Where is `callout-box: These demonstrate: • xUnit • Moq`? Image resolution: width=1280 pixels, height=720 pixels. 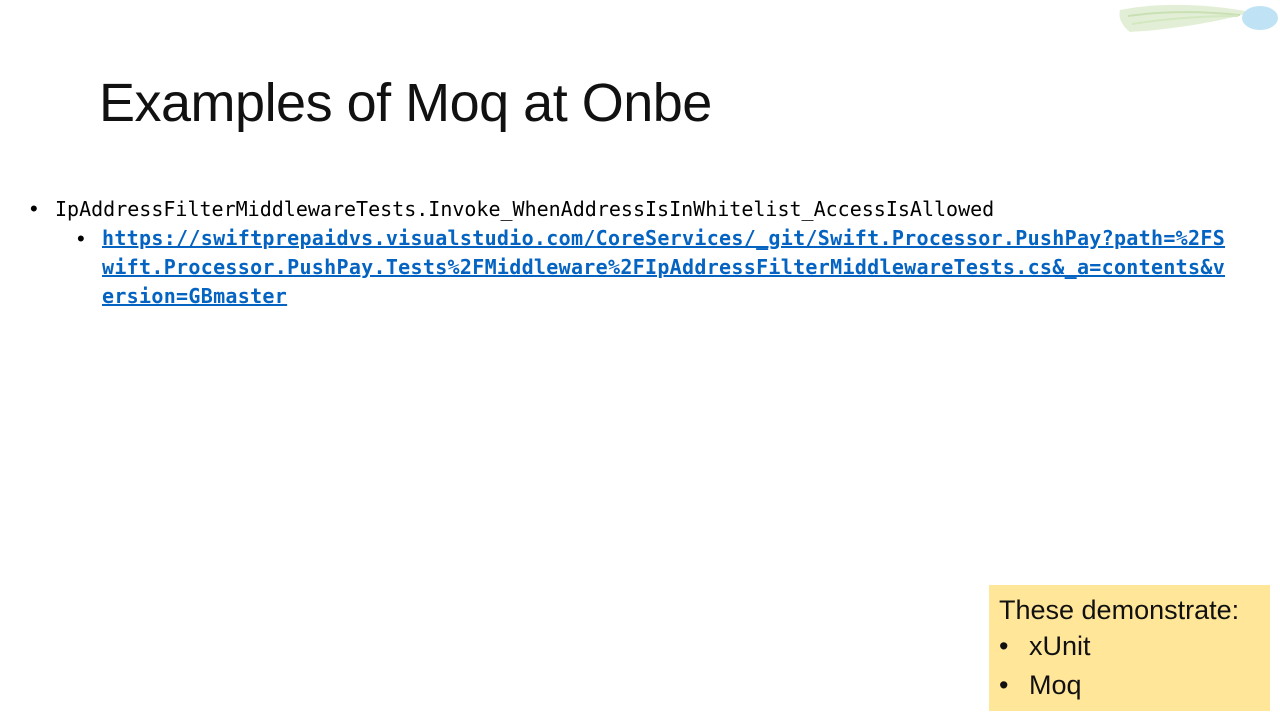
callout-box: These demonstrate: • xUnit • Moq is located at coordinates (1129, 648).